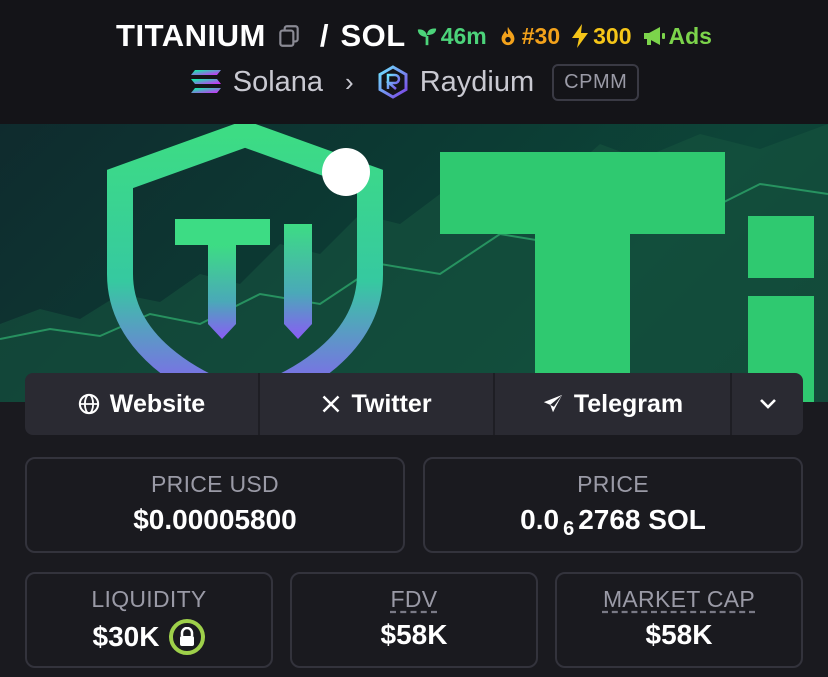  What do you see at coordinates (580, 36) in the screenshot?
I see `lightning-icon` at bounding box center [580, 36].